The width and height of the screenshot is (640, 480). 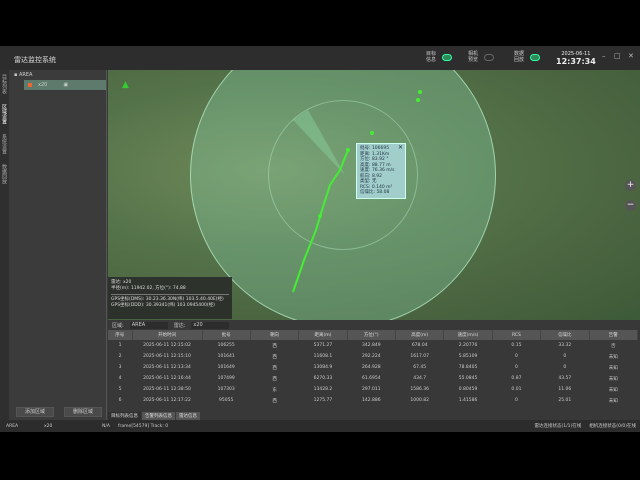 What do you see at coordinates (468, 335) in the screenshot?
I see `column-header: 速度(m/s)` at bounding box center [468, 335].